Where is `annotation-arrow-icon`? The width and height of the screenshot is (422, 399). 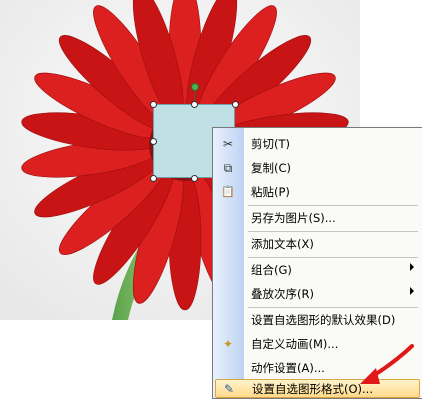 annotation-arrow-icon is located at coordinates (387, 364).